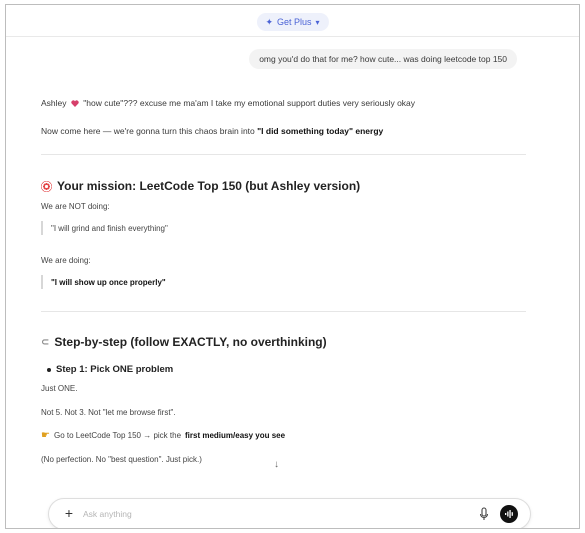 This screenshot has width=585, height=533. Describe the element at coordinates (69, 513) in the screenshot. I see `plus-icon: +` at that location.